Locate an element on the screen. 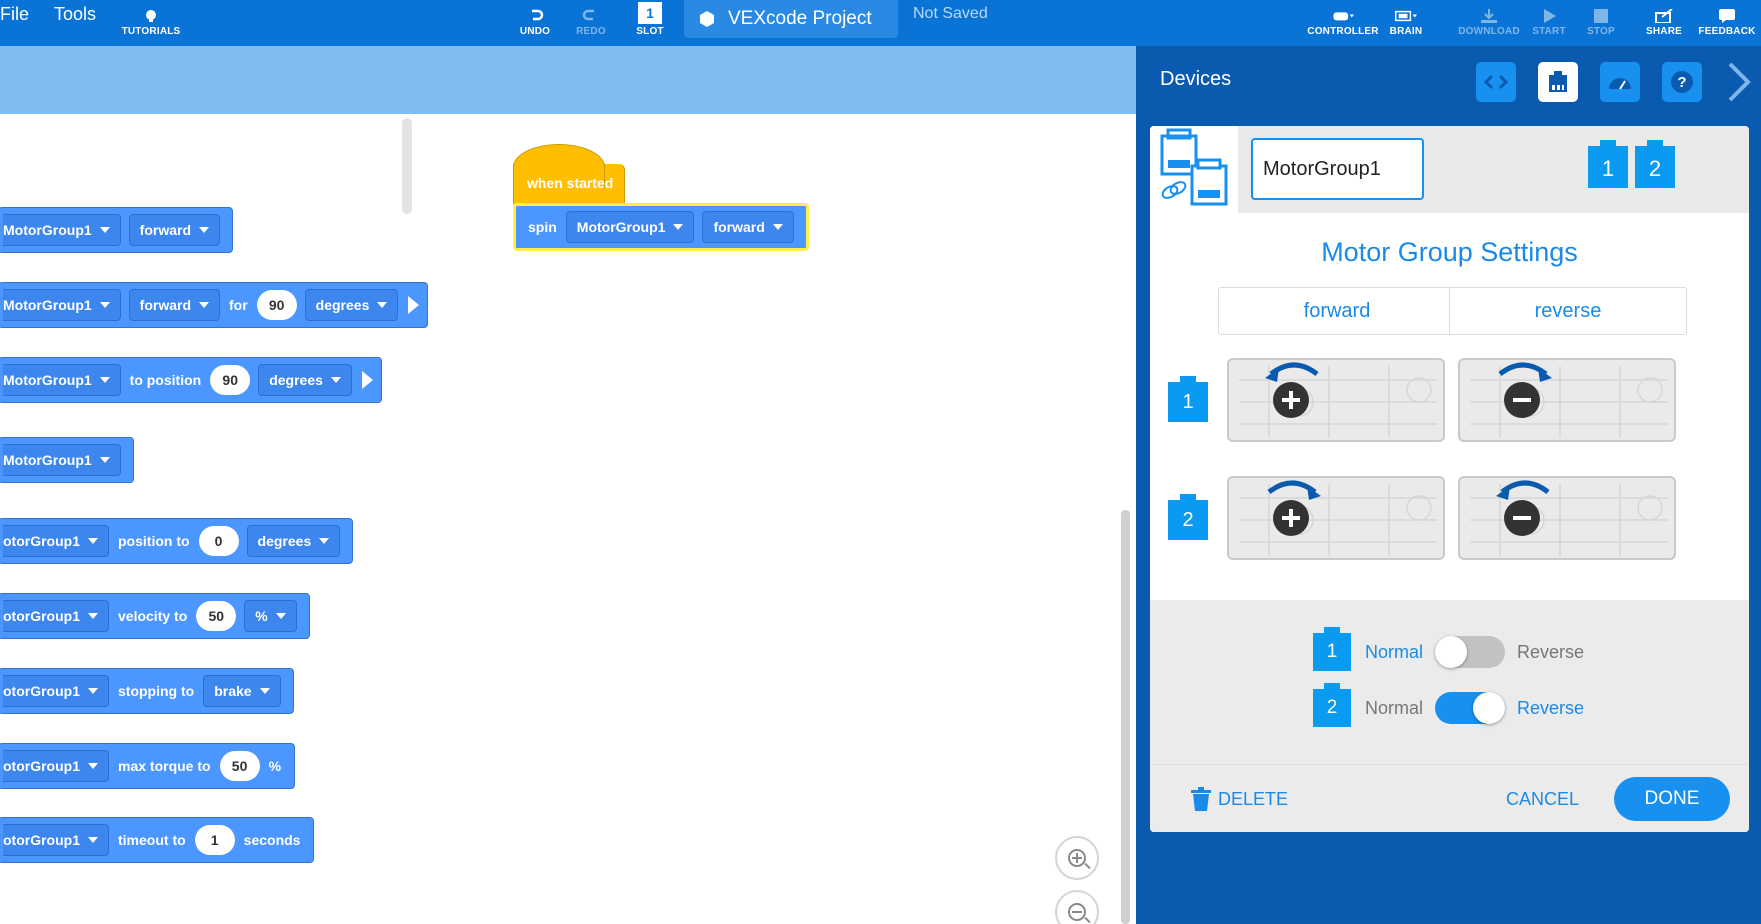 The height and width of the screenshot is (924, 1761). block-text: velocity to is located at coordinates (153, 616).